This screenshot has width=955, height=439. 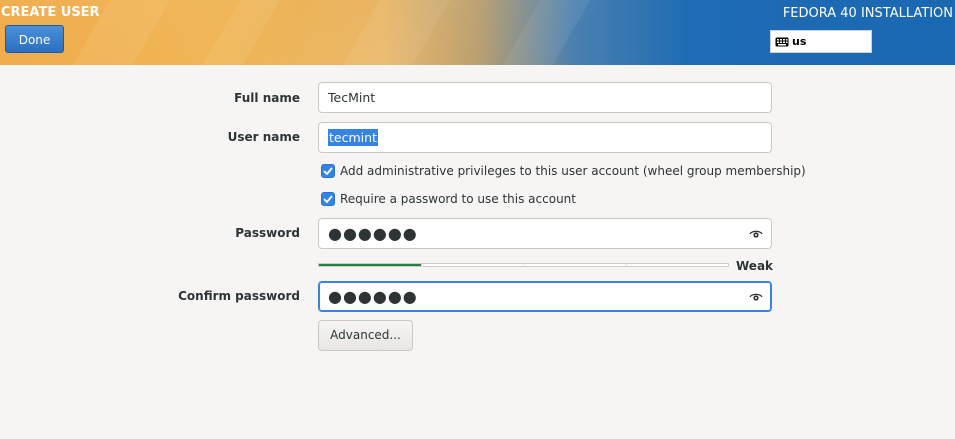 I want to click on confirm-password-input: ●●●●●●, so click(x=545, y=296).